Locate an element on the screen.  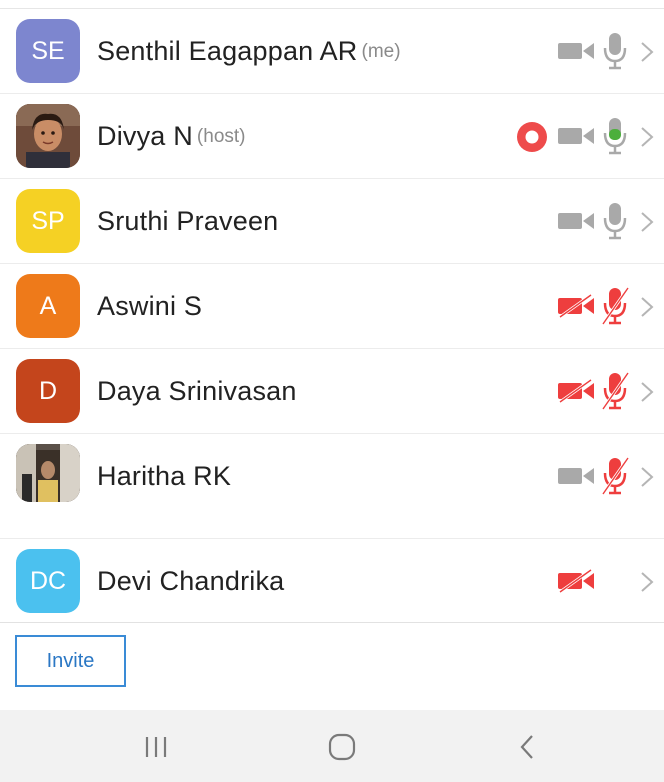
top-divider is located at coordinates (332, 4).